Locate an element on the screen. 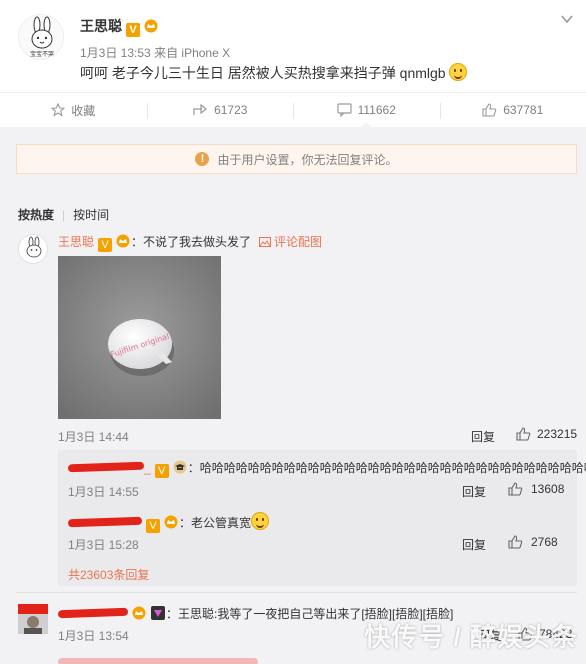 The image size is (586, 664). comment-line: 王思聪 V ：不说了我去做头发了 评论配图 is located at coordinates (190, 242).